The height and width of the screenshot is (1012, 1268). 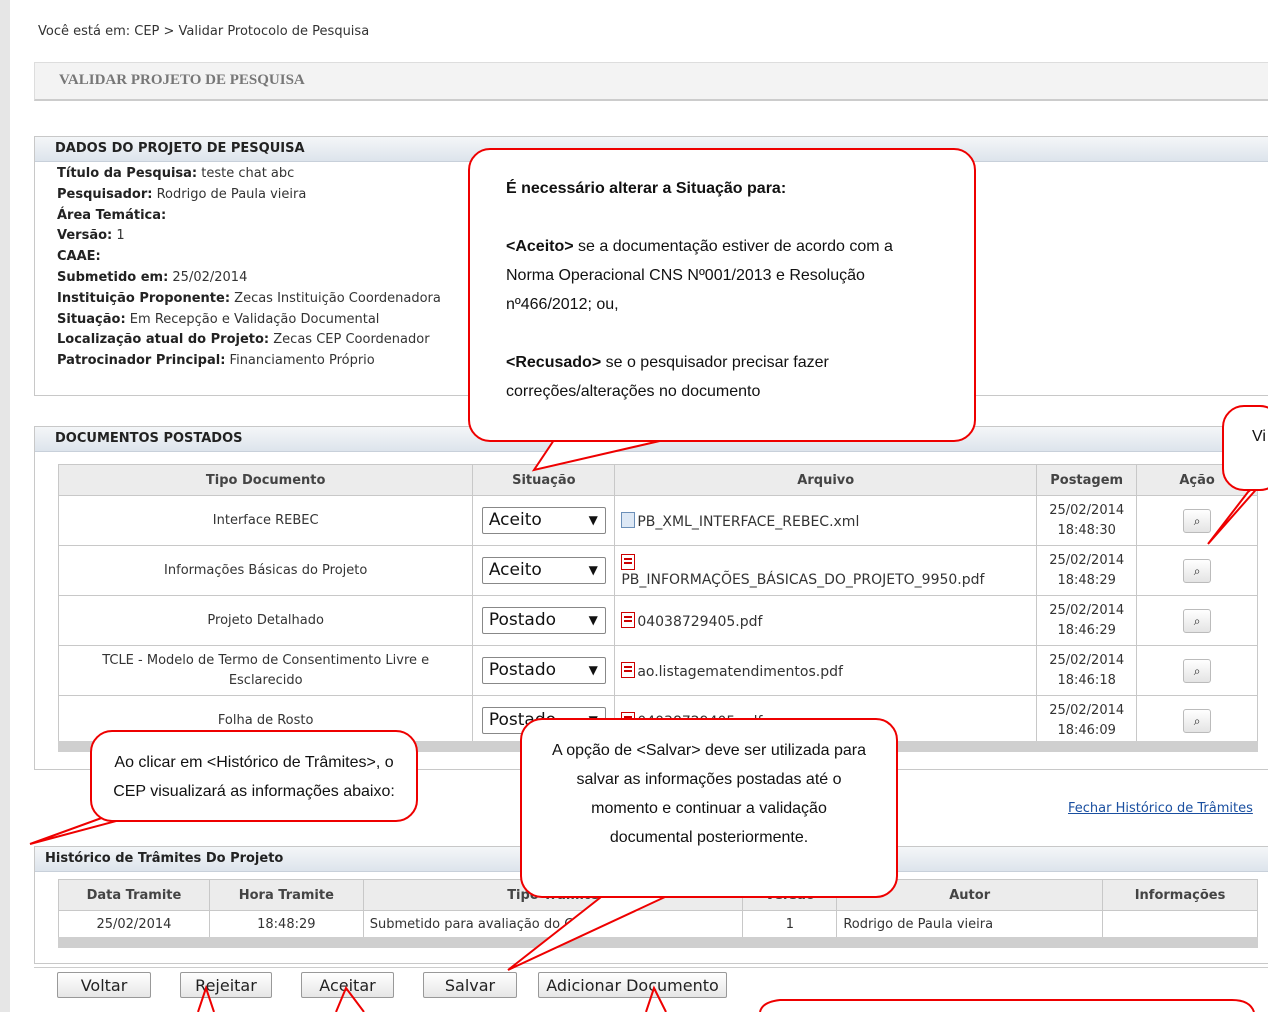 What do you see at coordinates (1245, 448) in the screenshot?
I see `visualizar-callout: Vi d` at bounding box center [1245, 448].